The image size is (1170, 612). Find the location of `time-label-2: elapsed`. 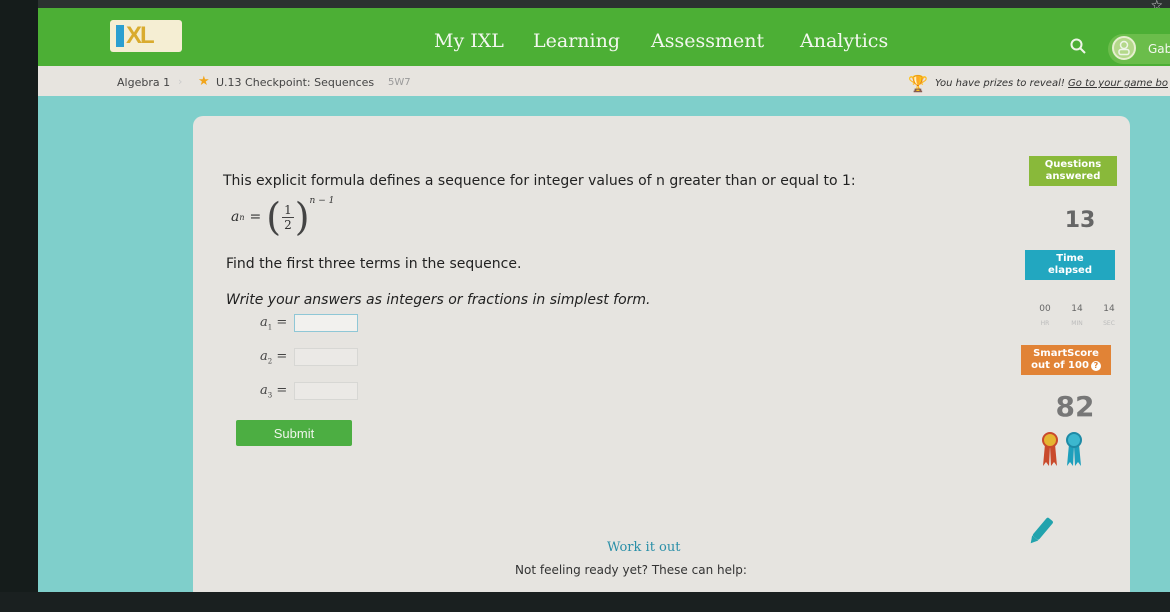

time-label-2: elapsed is located at coordinates (1069, 270).